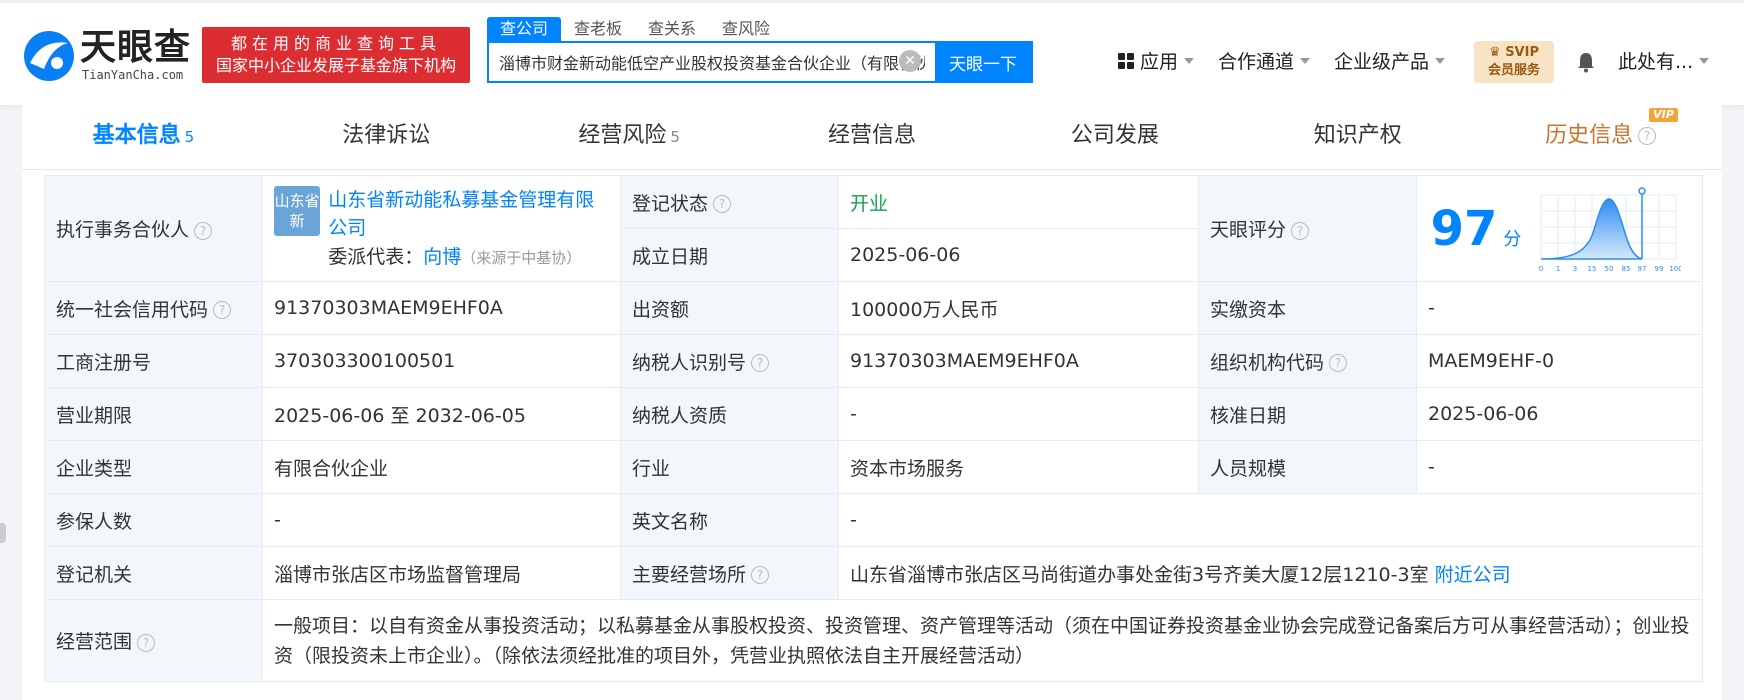 Image resolution: width=1744 pixels, height=700 pixels. I want to click on nav-apps: 应用, so click(1156, 60).